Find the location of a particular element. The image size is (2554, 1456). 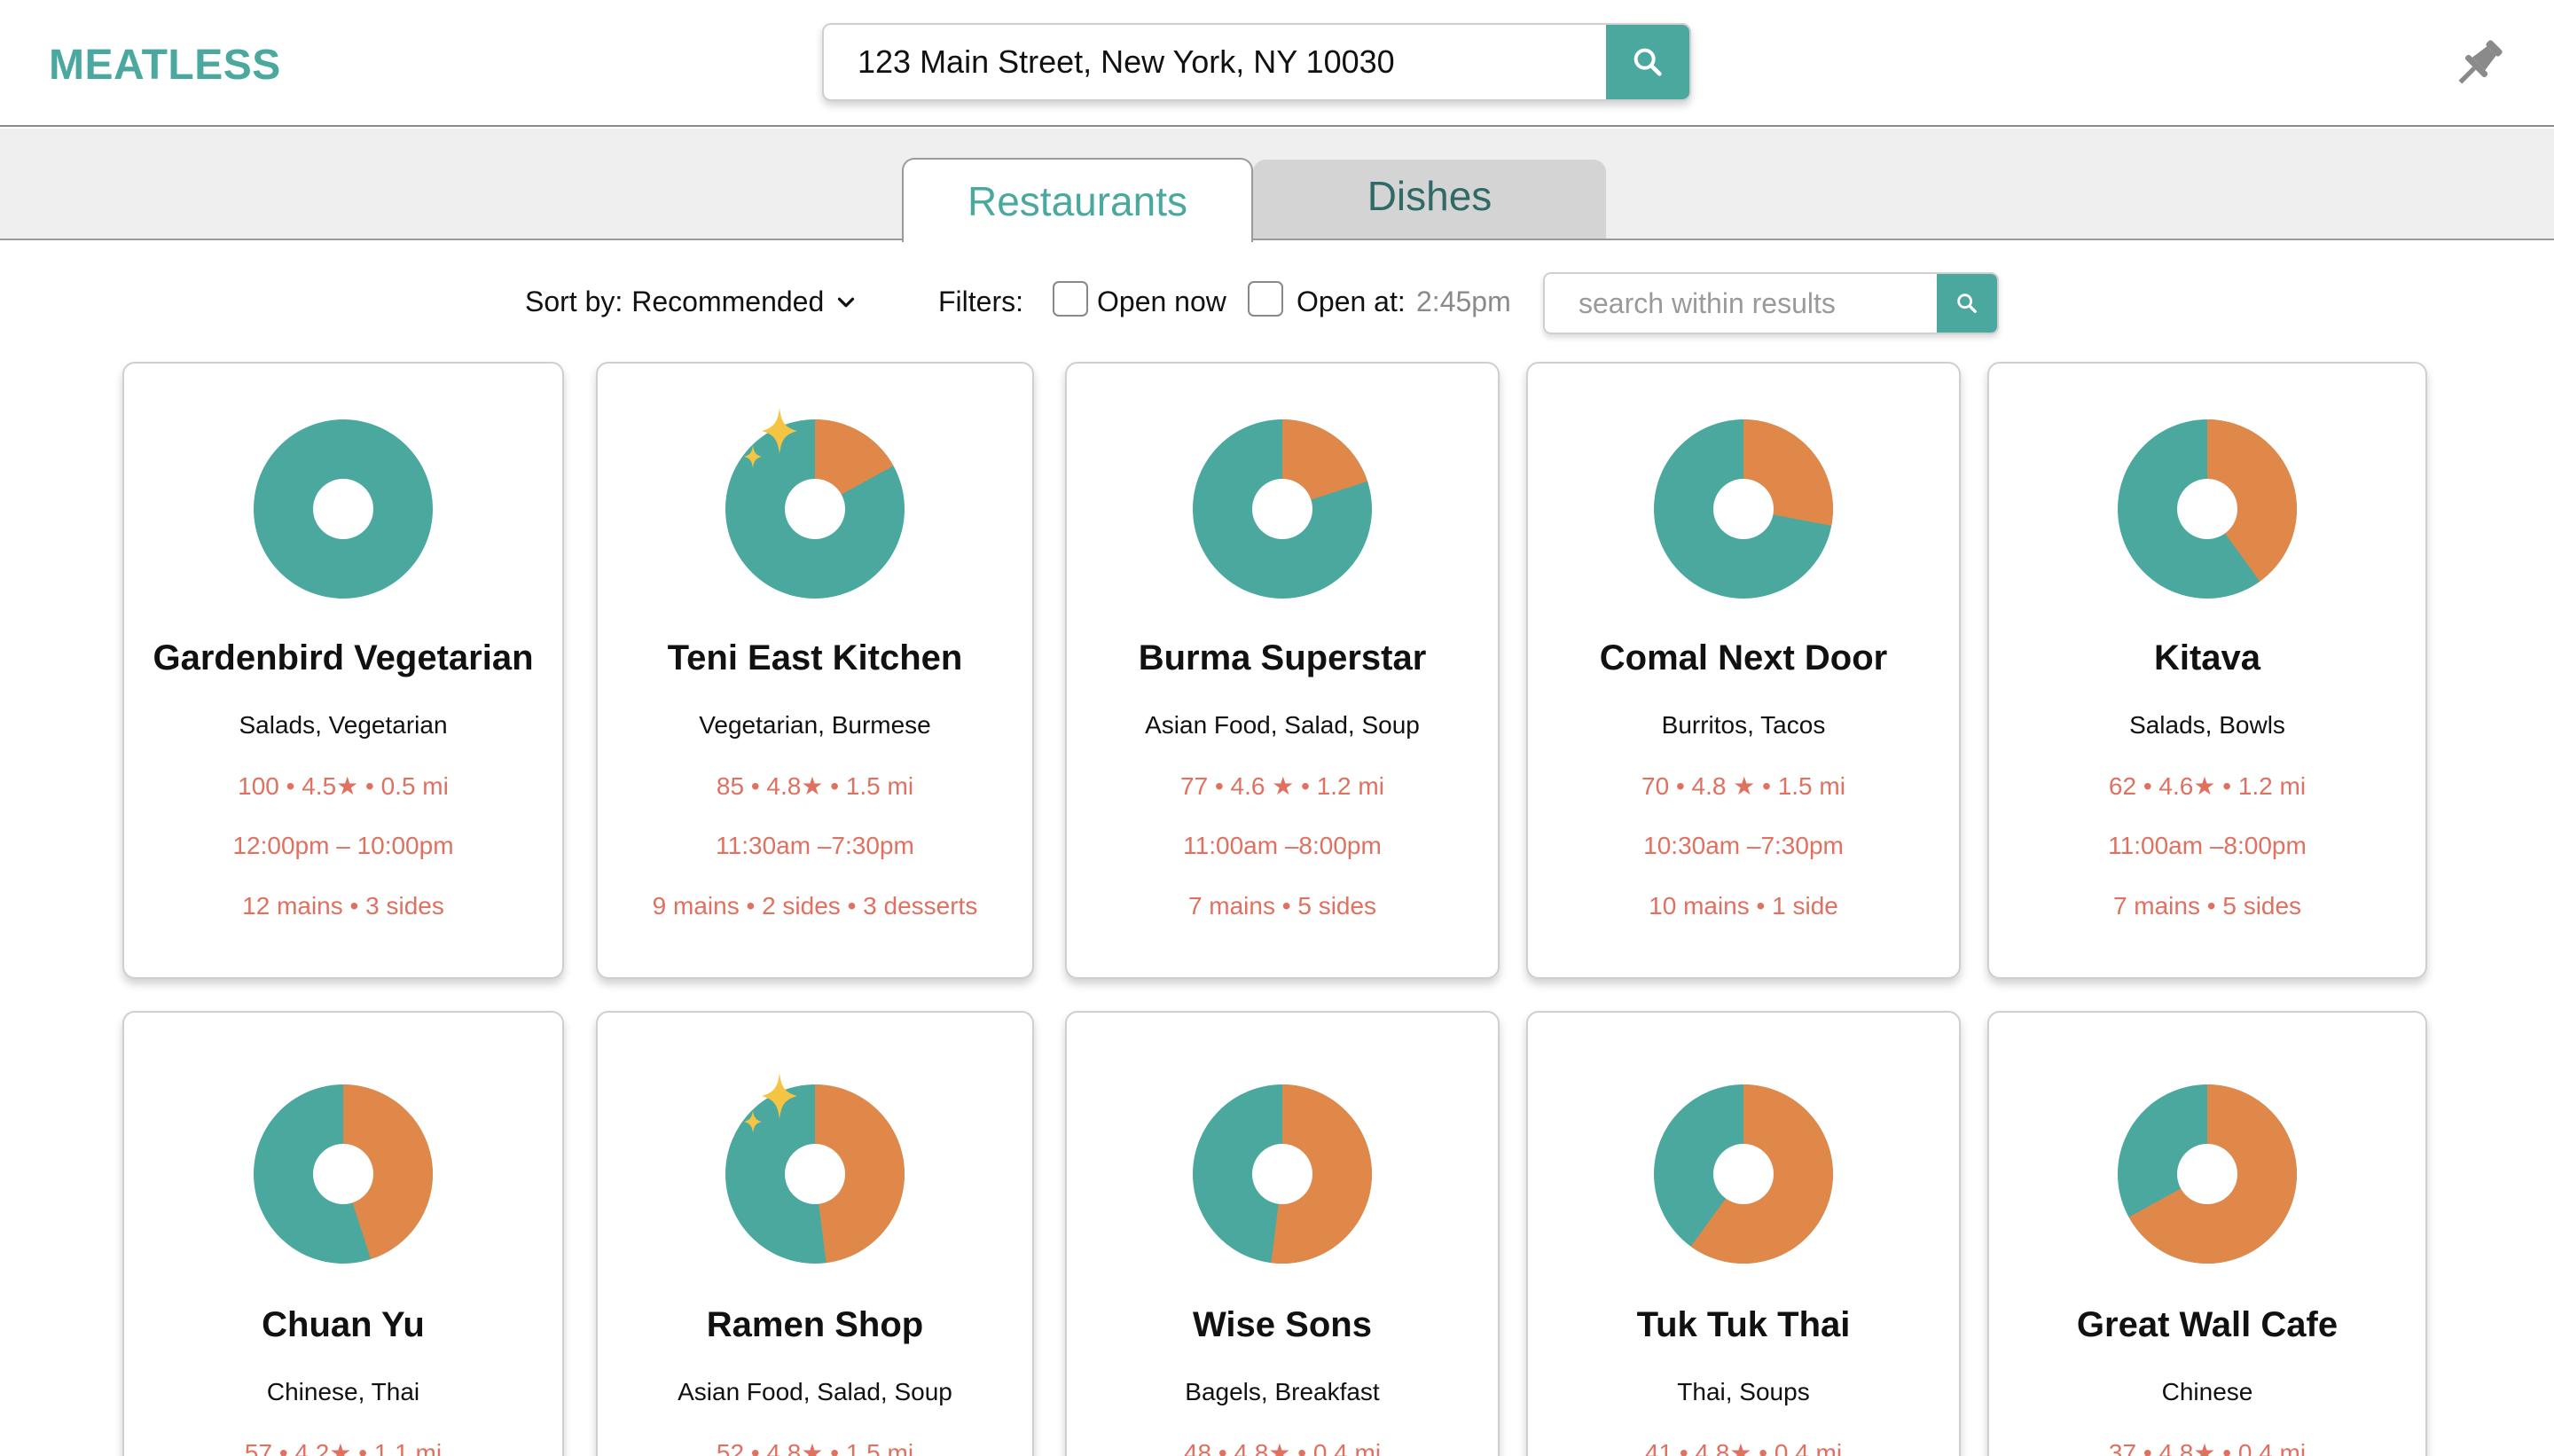

tab-bar: Restaurants Dishes is located at coordinates (1277, 185).